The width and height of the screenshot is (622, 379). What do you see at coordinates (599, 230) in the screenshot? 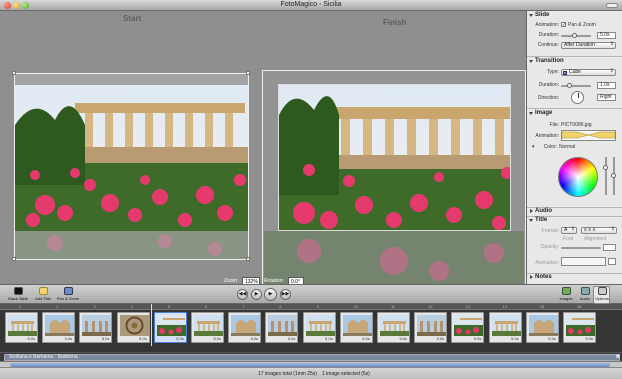
I see `alignment-buttons: ≡ ≡ ≡` at bounding box center [599, 230].